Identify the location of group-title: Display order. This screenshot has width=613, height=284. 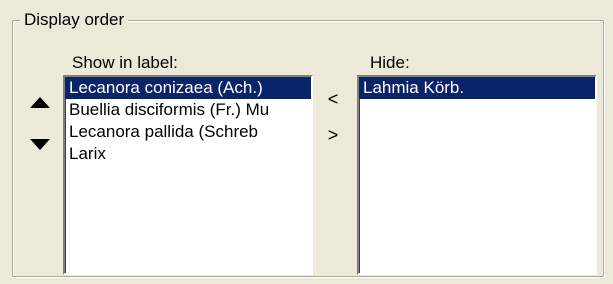
(74, 20).